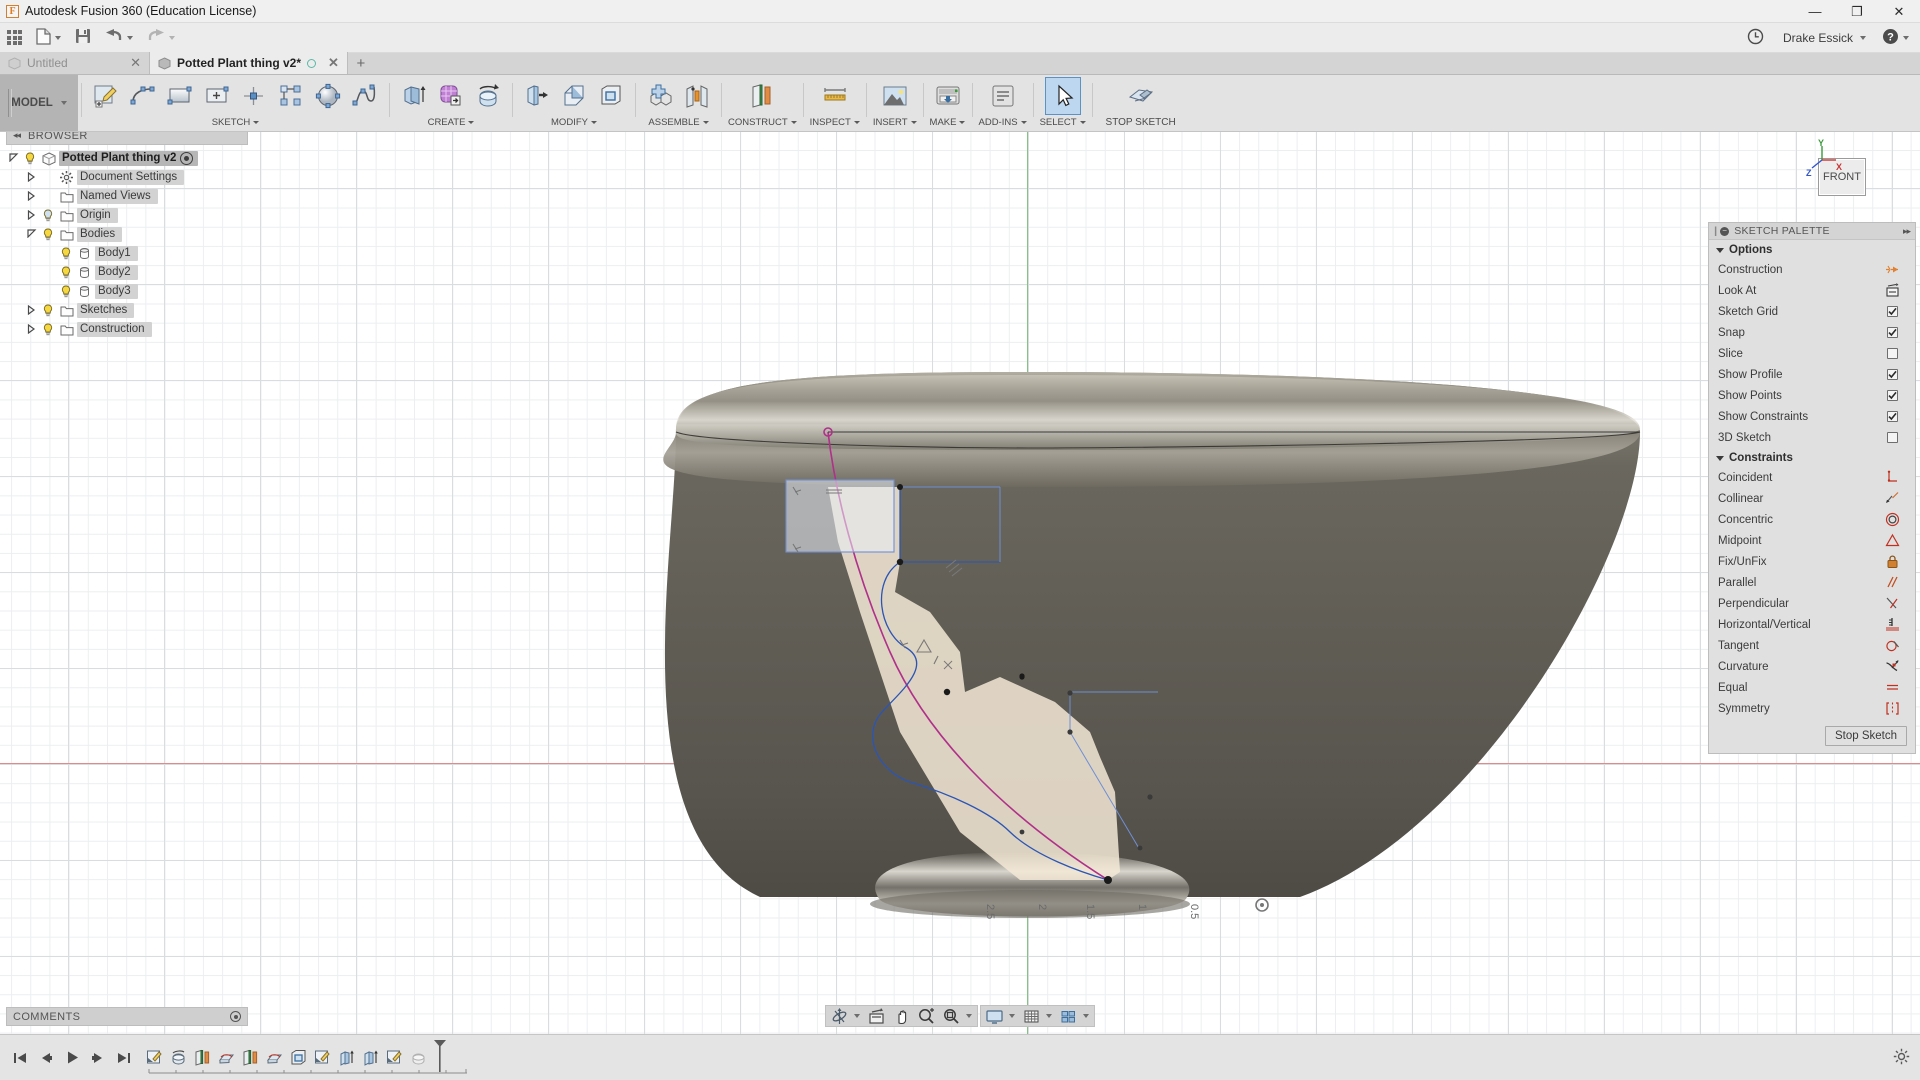 The width and height of the screenshot is (1920, 1080). Describe the element at coordinates (127, 329) in the screenshot. I see `browser-tree-item-construction: Construction` at that location.